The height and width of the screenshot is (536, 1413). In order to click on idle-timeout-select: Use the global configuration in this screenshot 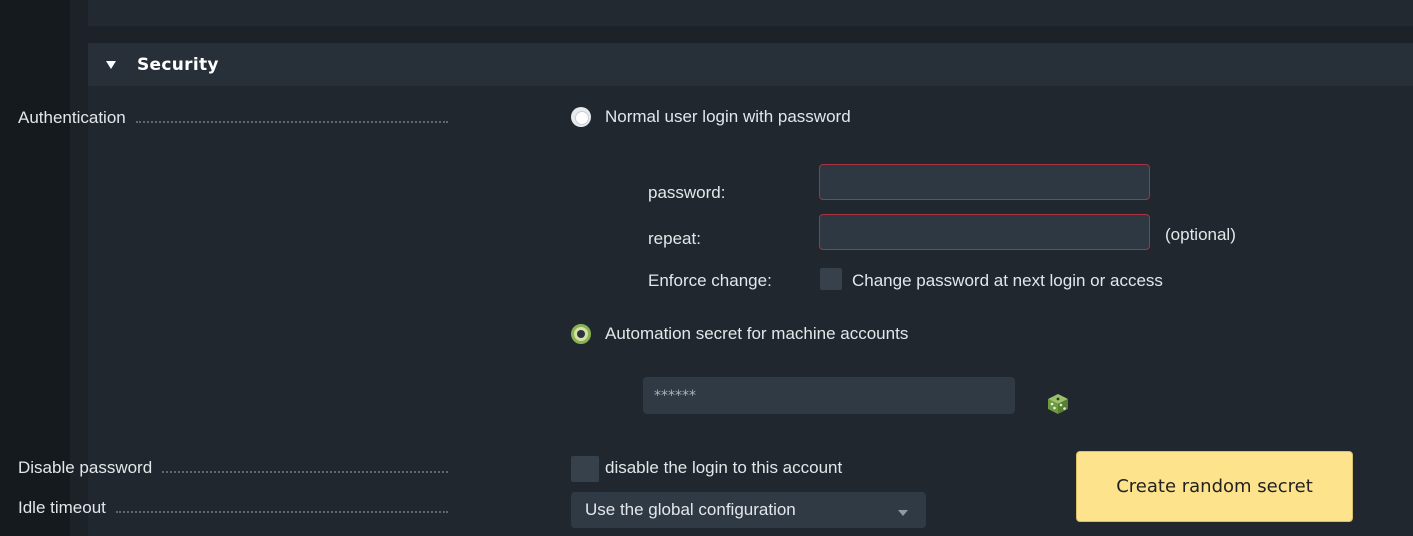, I will do `click(748, 510)`.